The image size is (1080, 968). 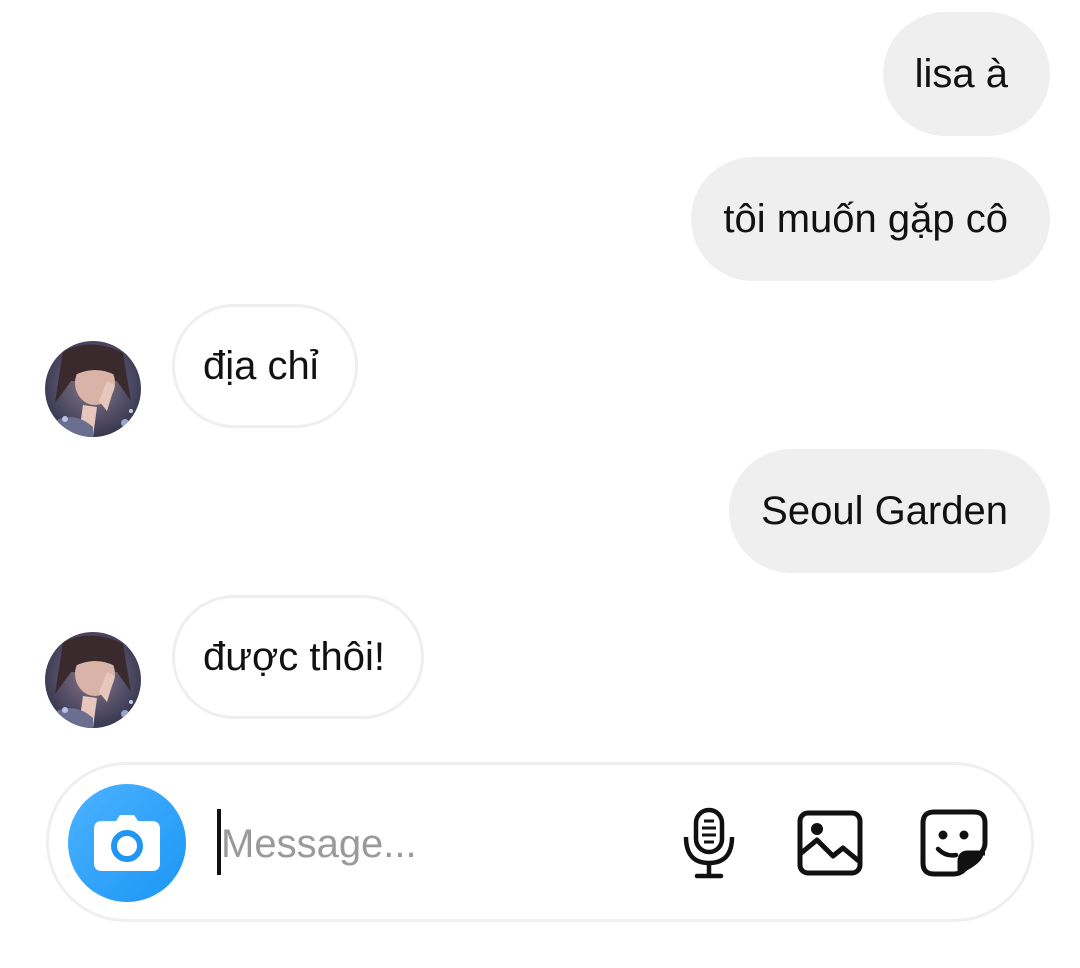 I want to click on microphone-icon, so click(x=709, y=843).